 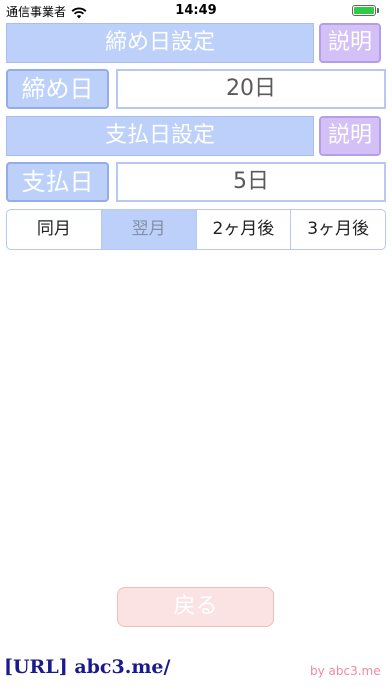 What do you see at coordinates (160, 136) in the screenshot?
I see `payment-day-header: 支払日設定` at bounding box center [160, 136].